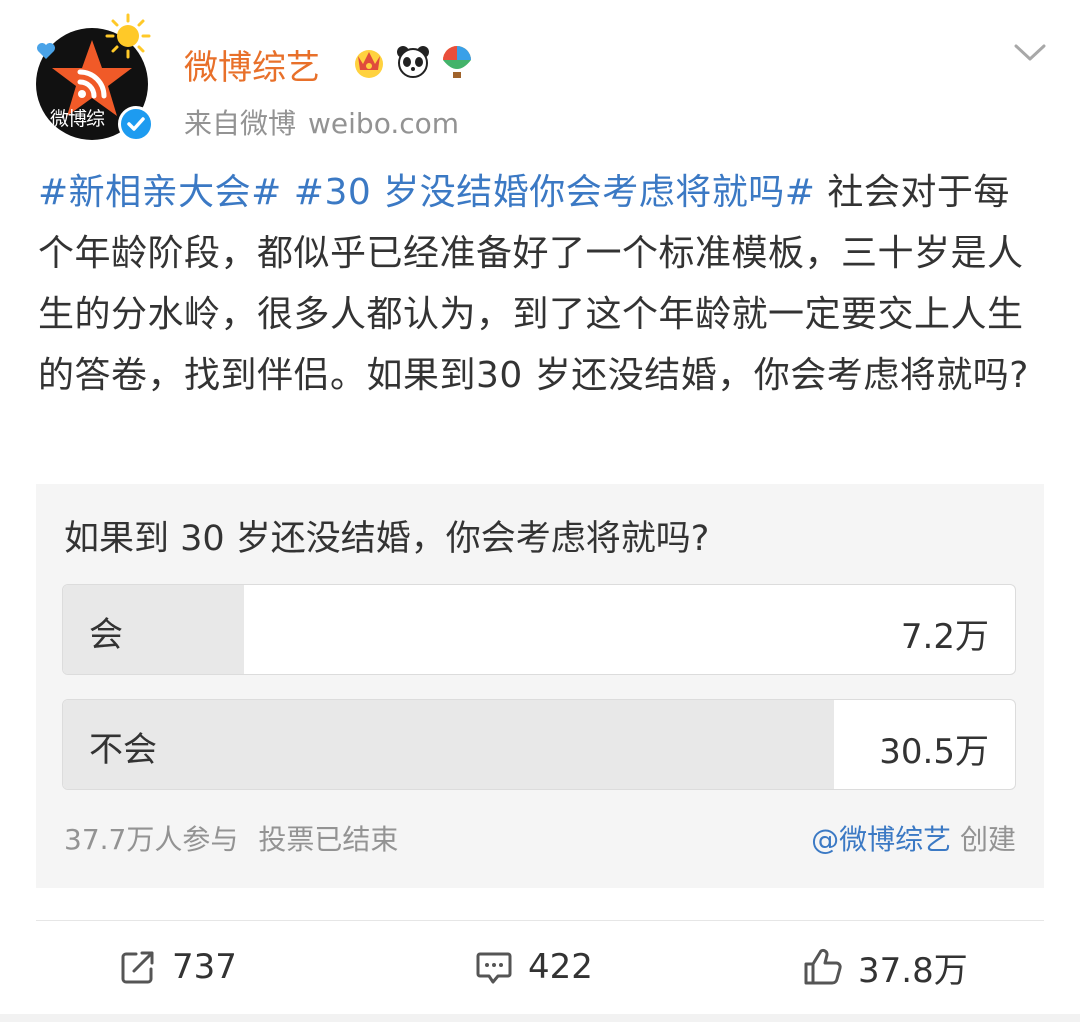 The height and width of the screenshot is (1022, 1080). Describe the element at coordinates (160, 192) in the screenshot. I see `hashtag-link: #新相亲大会#` at that location.